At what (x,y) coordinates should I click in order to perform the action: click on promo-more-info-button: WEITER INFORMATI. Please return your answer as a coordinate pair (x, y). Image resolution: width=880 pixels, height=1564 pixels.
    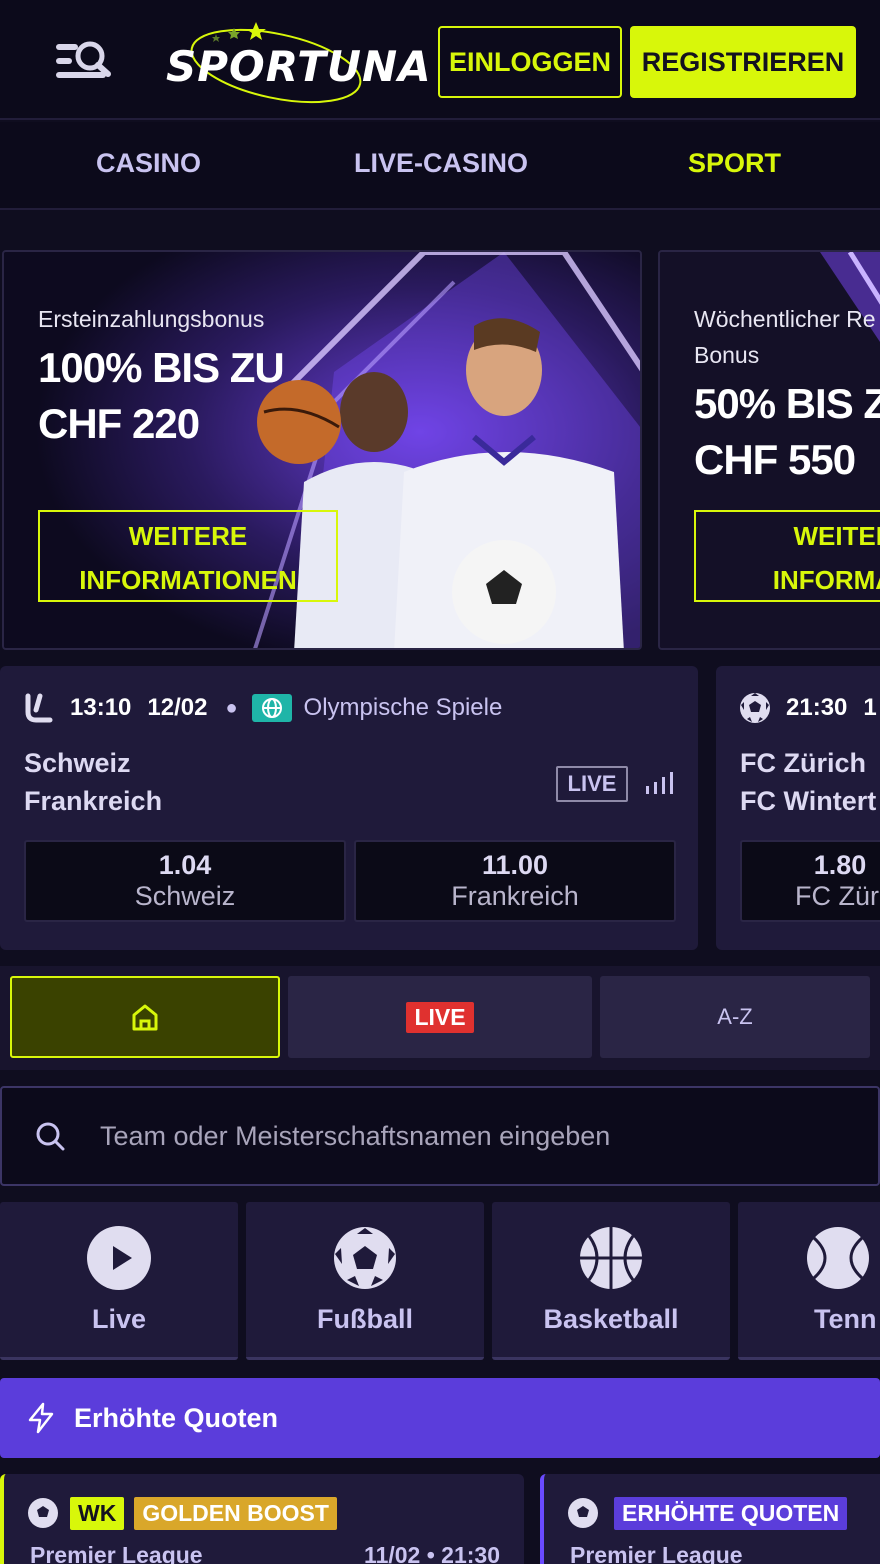
    Looking at the image, I should click on (787, 556).